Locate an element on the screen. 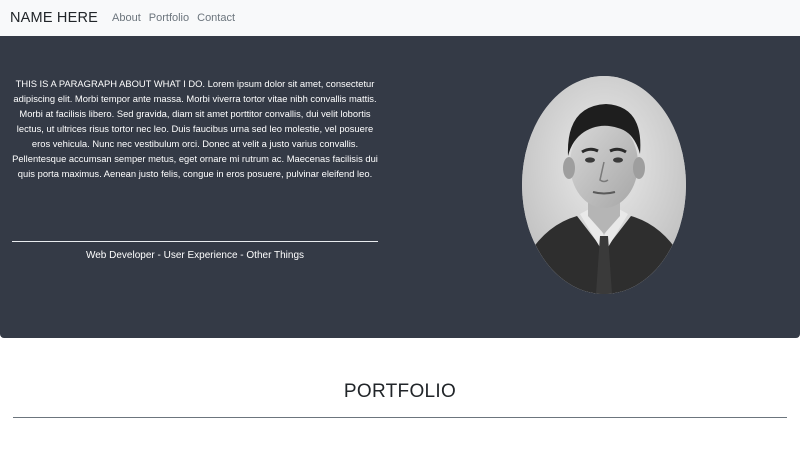  portfolio-divider is located at coordinates (400, 417).